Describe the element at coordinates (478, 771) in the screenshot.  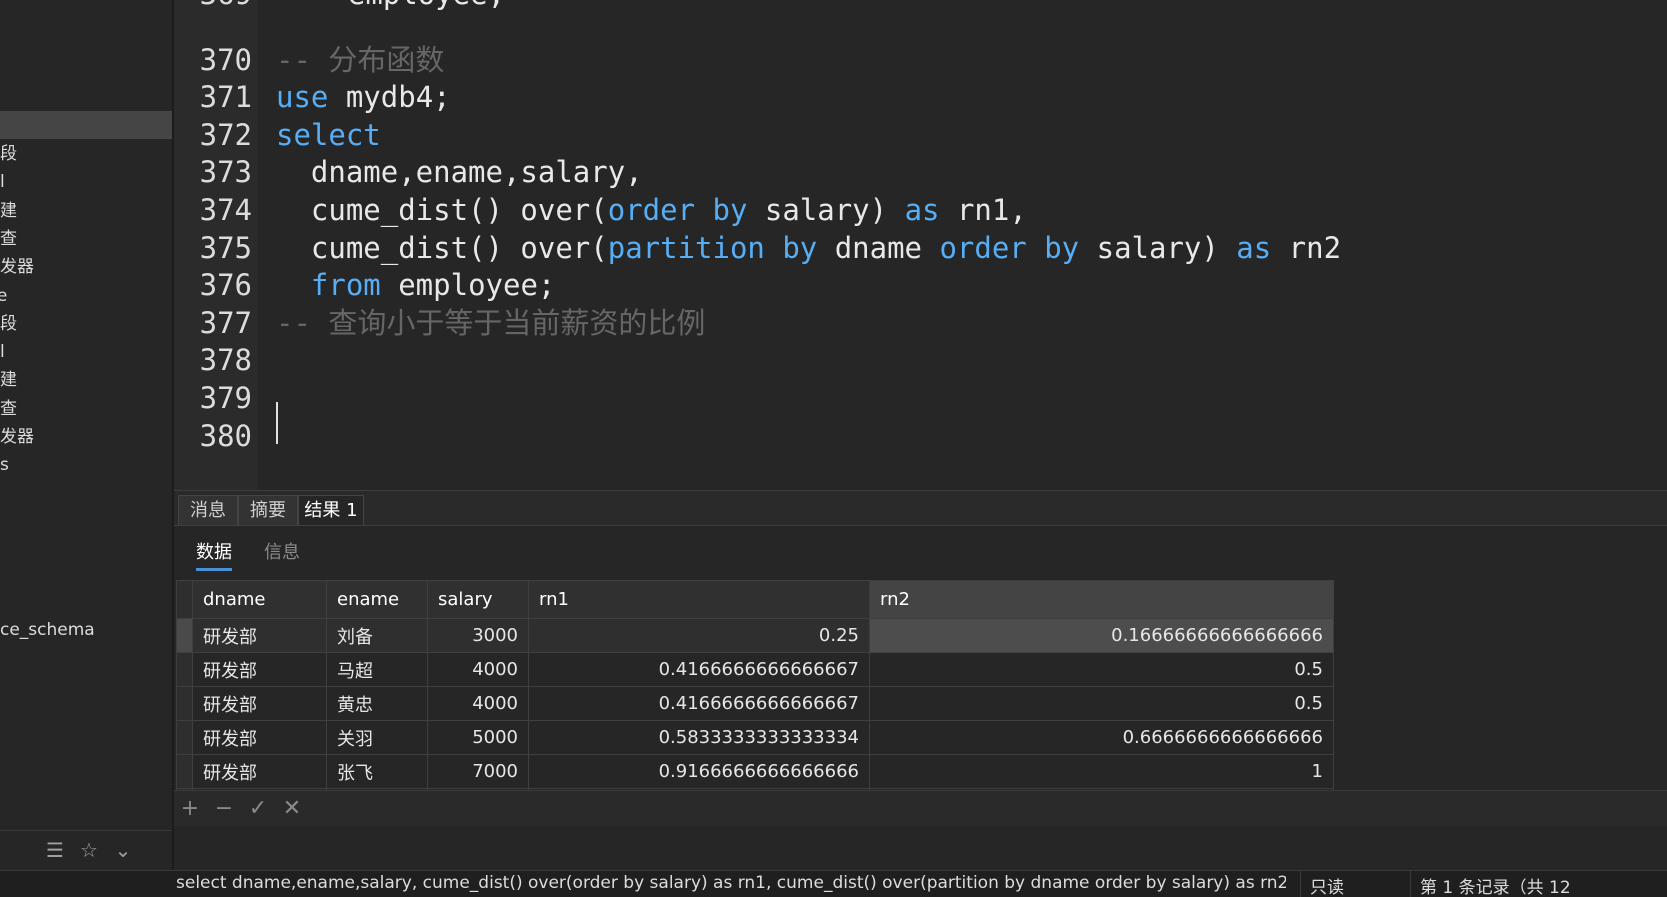
I see `cell-salary: 7000` at that location.